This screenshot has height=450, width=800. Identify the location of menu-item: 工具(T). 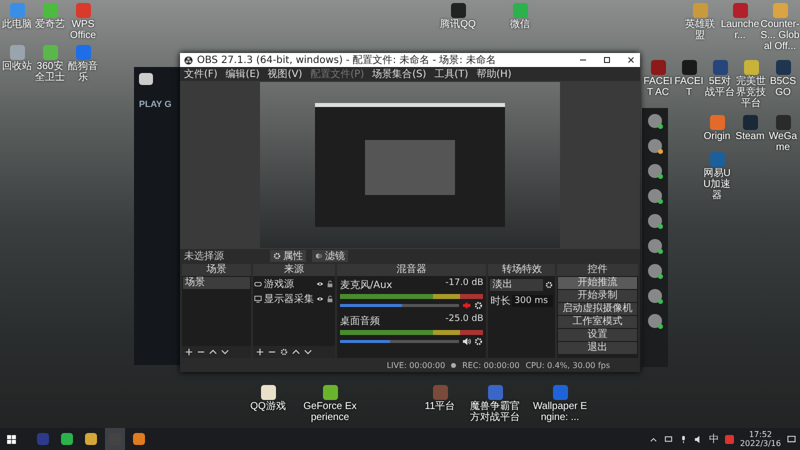
(451, 74).